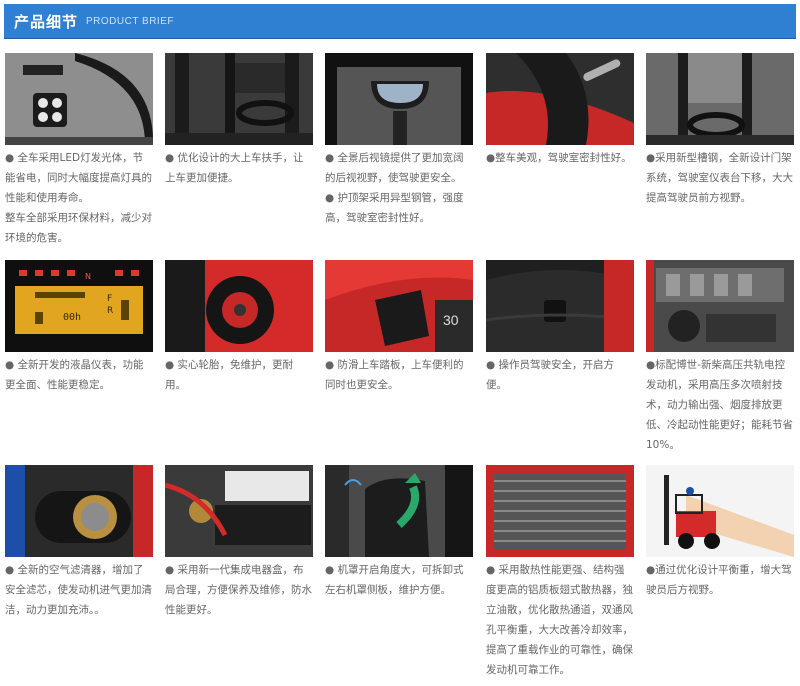 The width and height of the screenshot is (800, 686). I want to click on engine-photo, so click(720, 306).